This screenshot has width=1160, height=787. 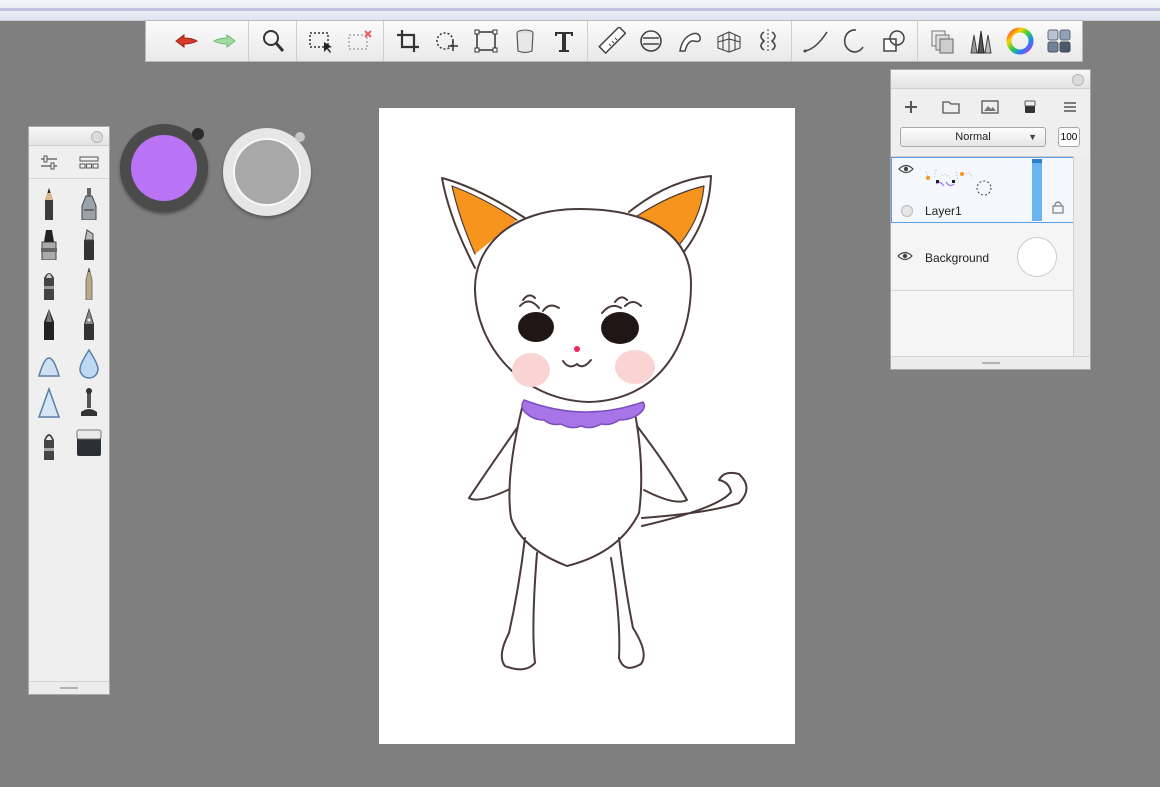 What do you see at coordinates (89, 443) in the screenshot?
I see `eraser-brush` at bounding box center [89, 443].